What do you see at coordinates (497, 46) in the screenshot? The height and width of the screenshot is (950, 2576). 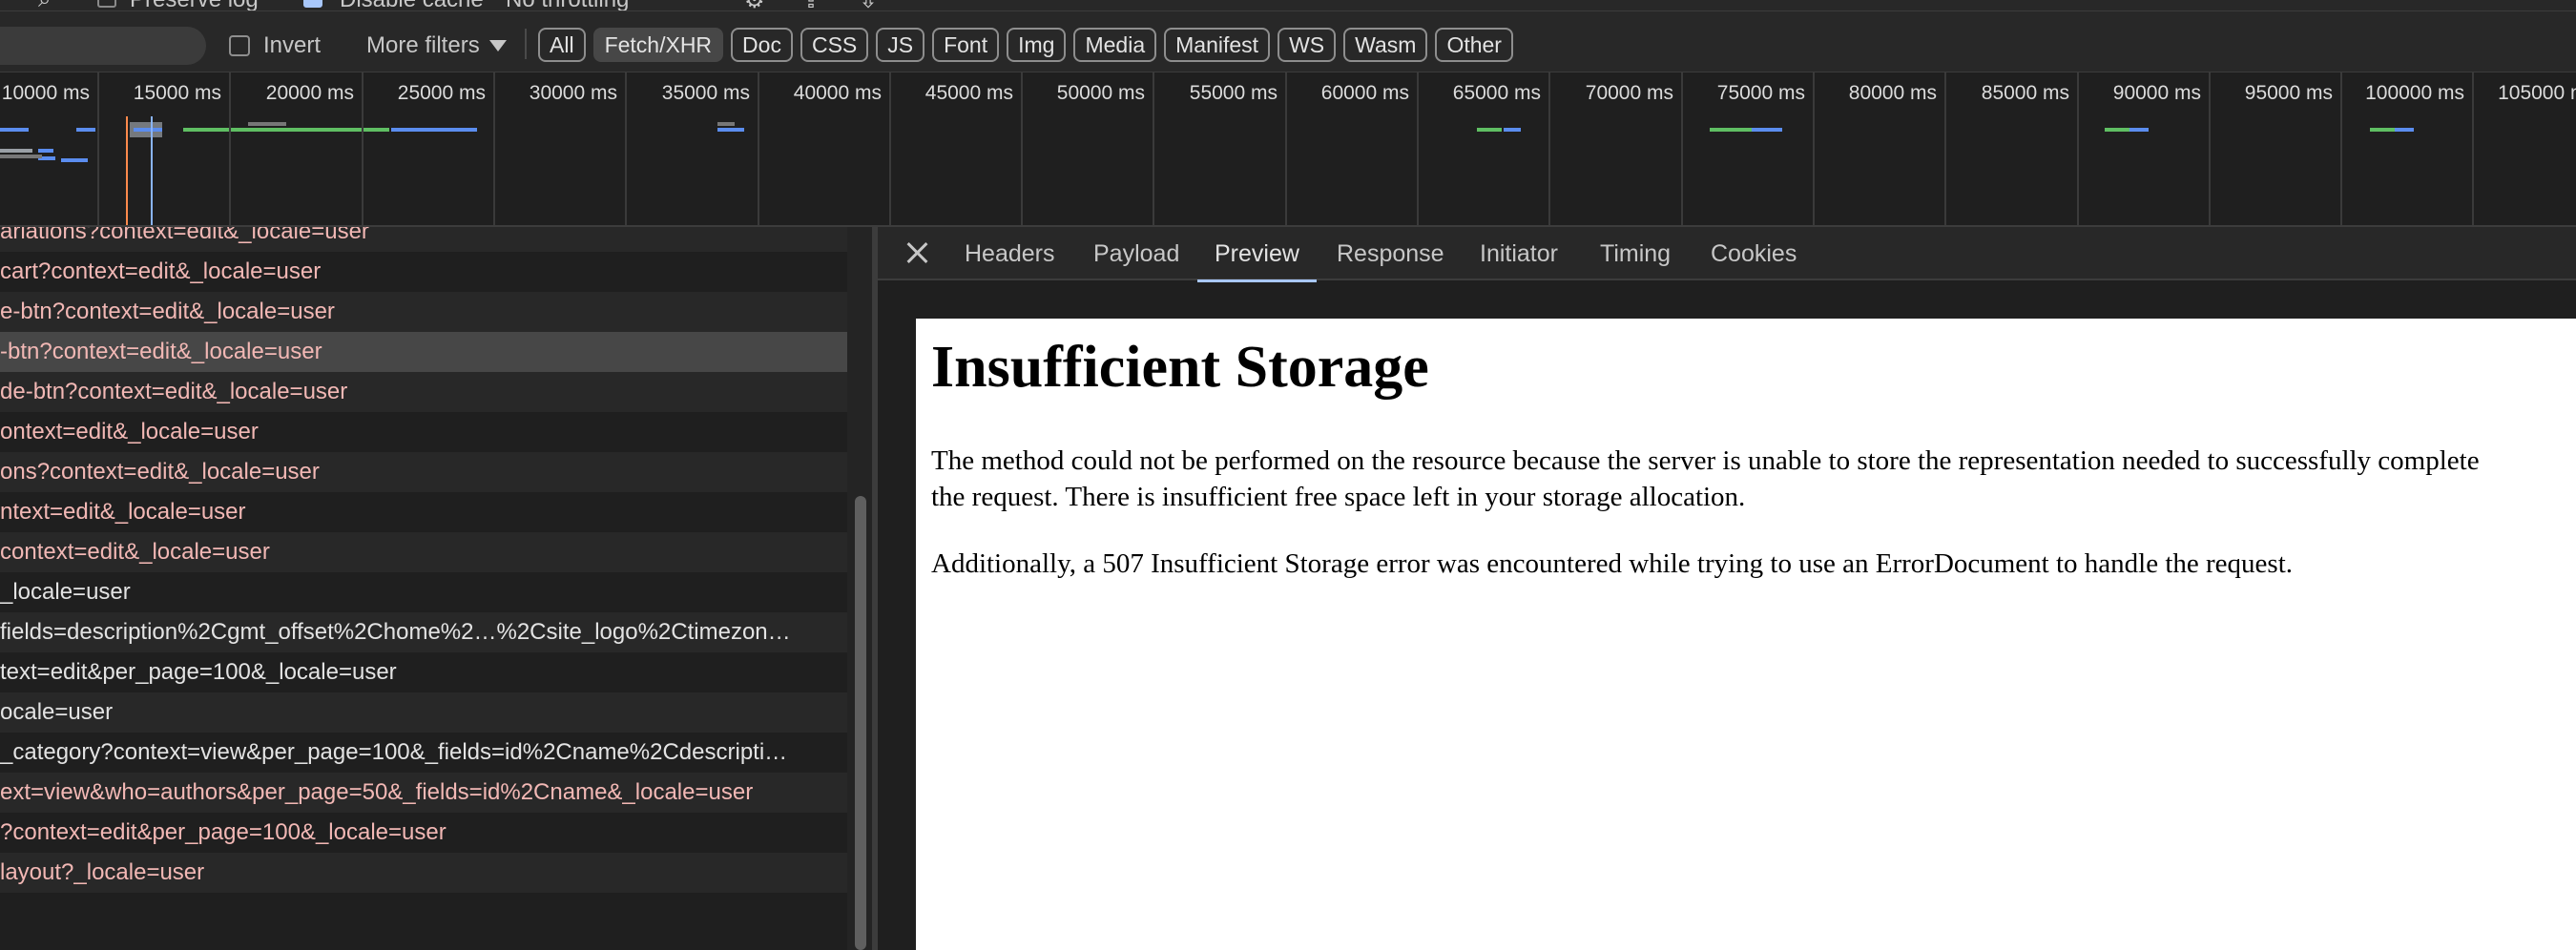 I see `chevron-down-icon` at bounding box center [497, 46].